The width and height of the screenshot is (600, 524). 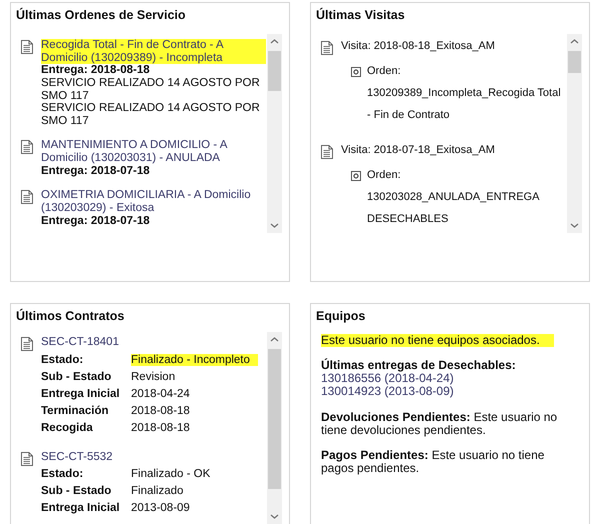 I want to click on contract-code: SEC-CT-5532, so click(x=77, y=457).